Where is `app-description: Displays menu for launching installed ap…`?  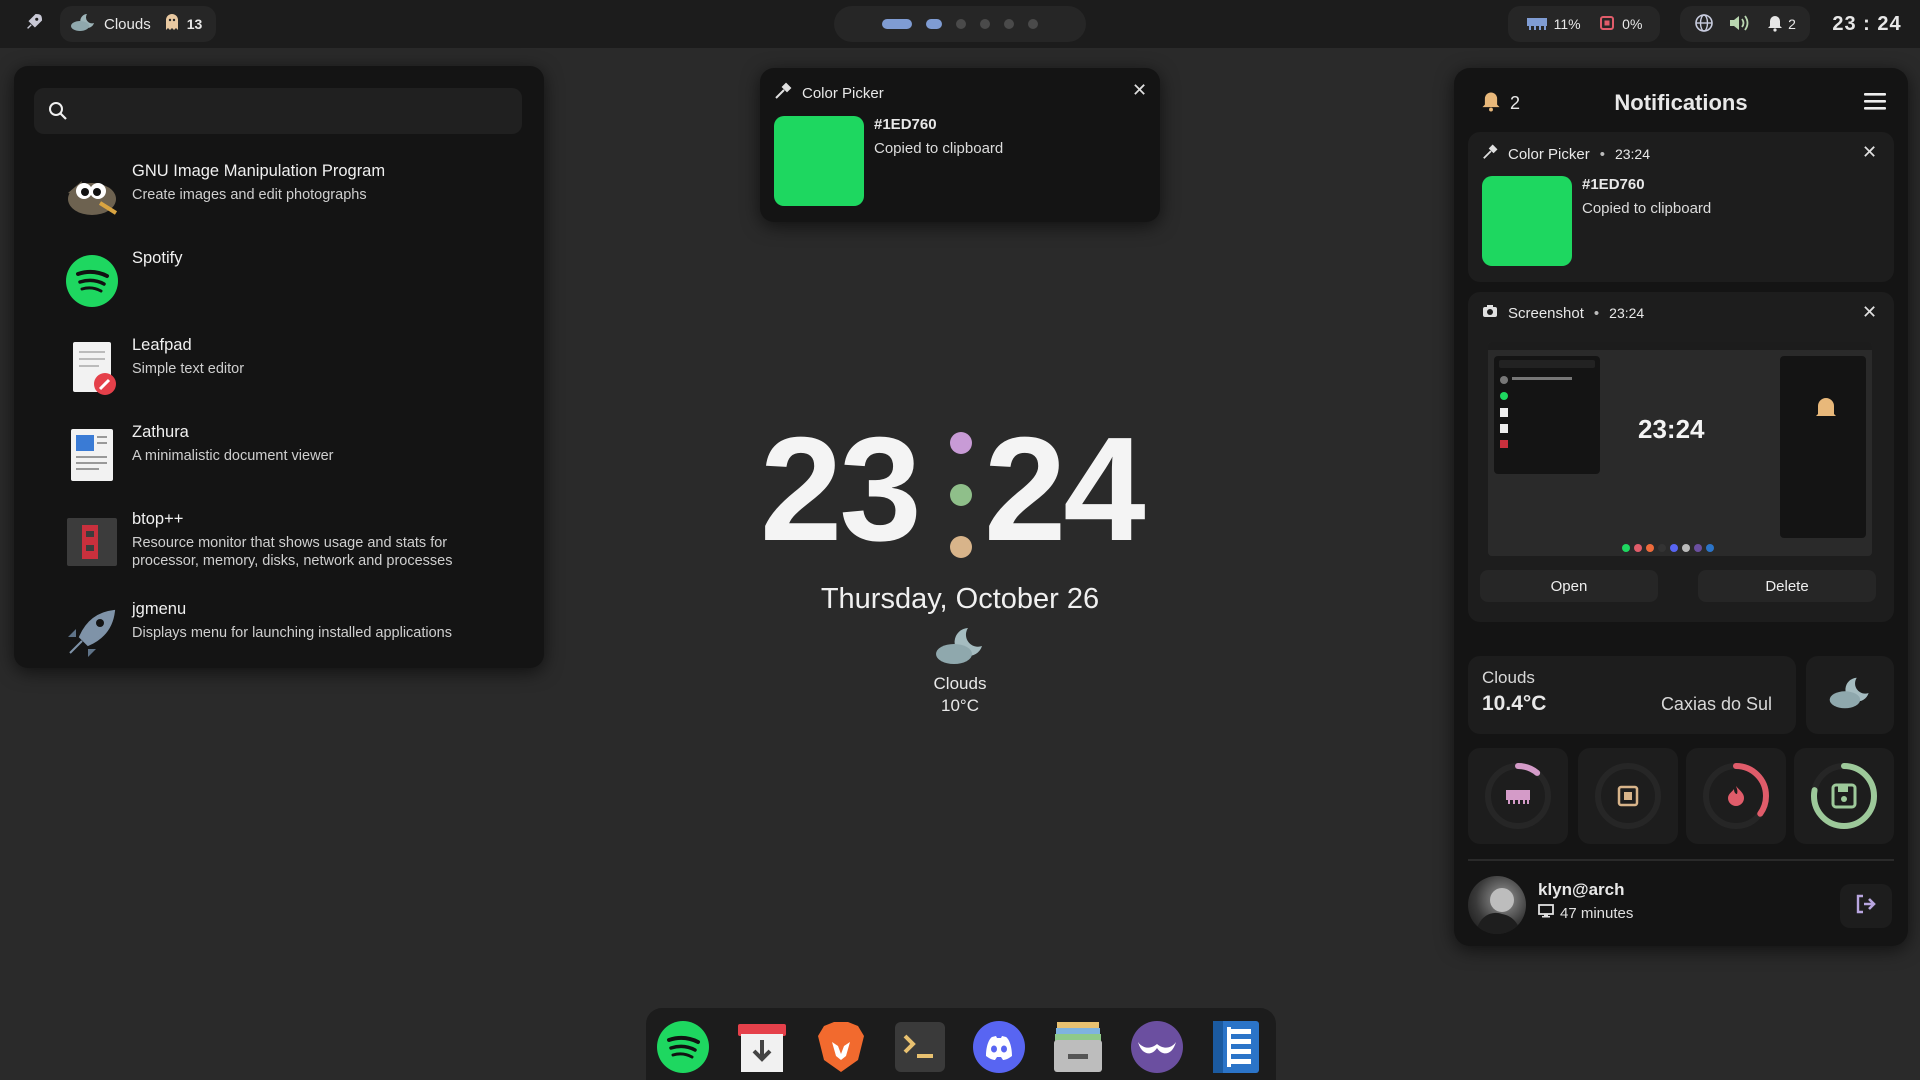 app-description: Displays menu for launching installed ap… is located at coordinates (292, 633).